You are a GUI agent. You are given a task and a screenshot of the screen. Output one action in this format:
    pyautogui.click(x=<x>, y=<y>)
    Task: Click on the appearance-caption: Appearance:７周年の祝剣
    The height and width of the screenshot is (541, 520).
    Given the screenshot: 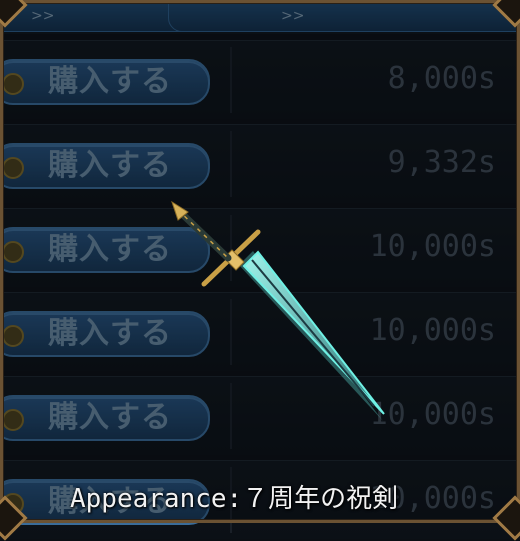 What is the action you would take?
    pyautogui.click(x=234, y=499)
    